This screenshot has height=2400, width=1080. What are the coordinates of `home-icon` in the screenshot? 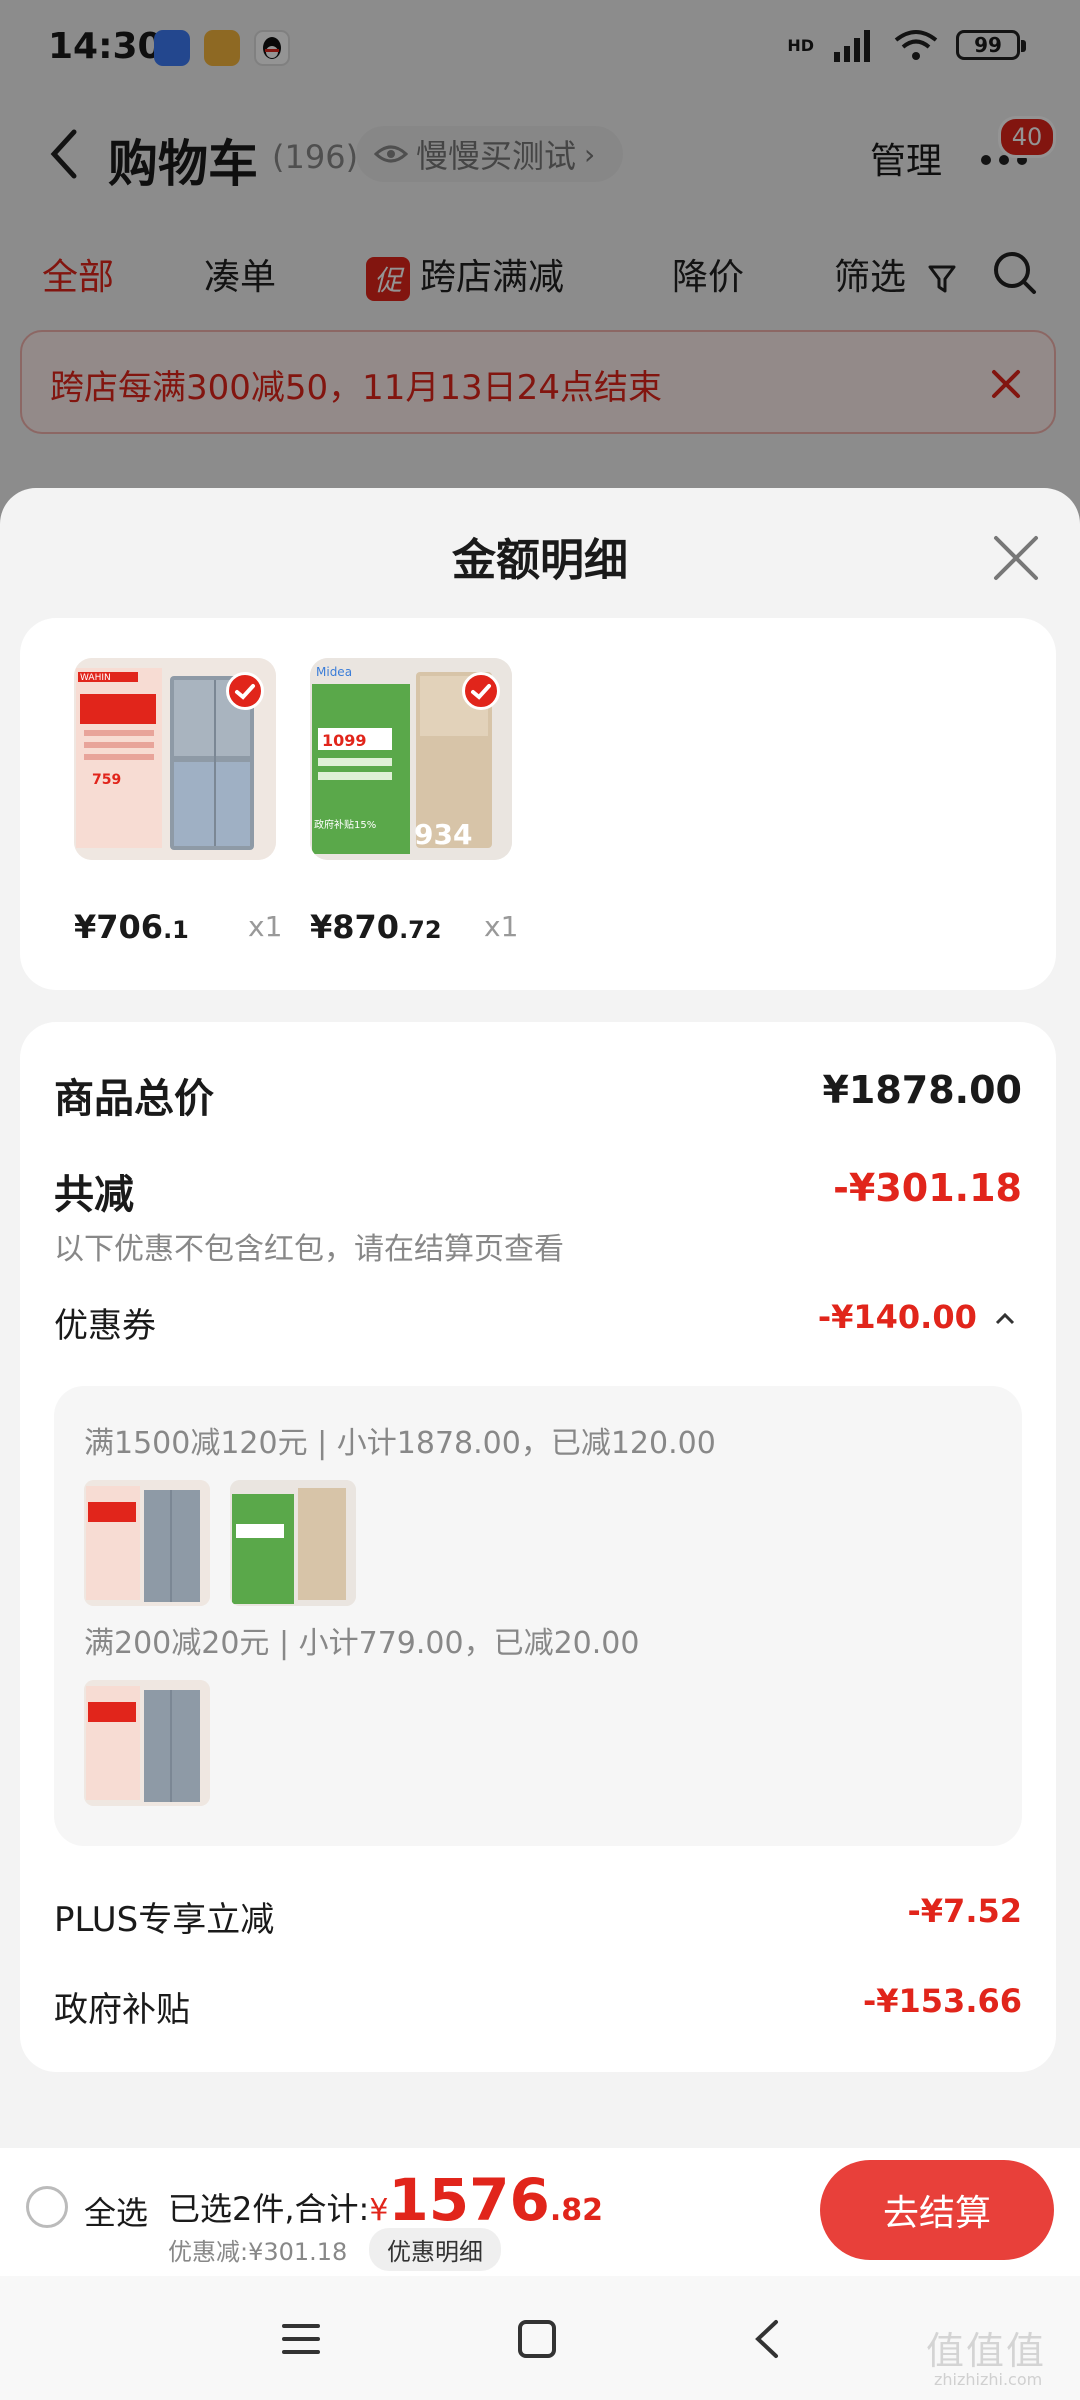 It's located at (537, 2339).